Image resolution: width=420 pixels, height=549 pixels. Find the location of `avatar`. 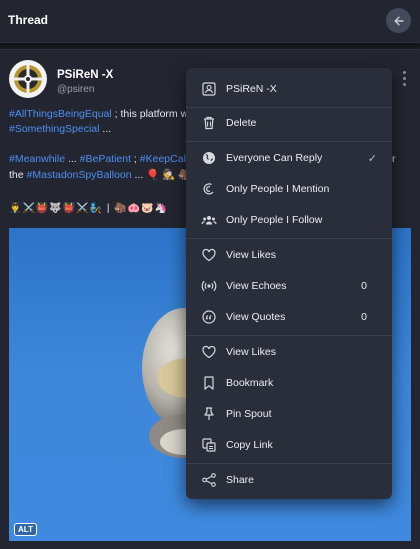

avatar is located at coordinates (28, 79).